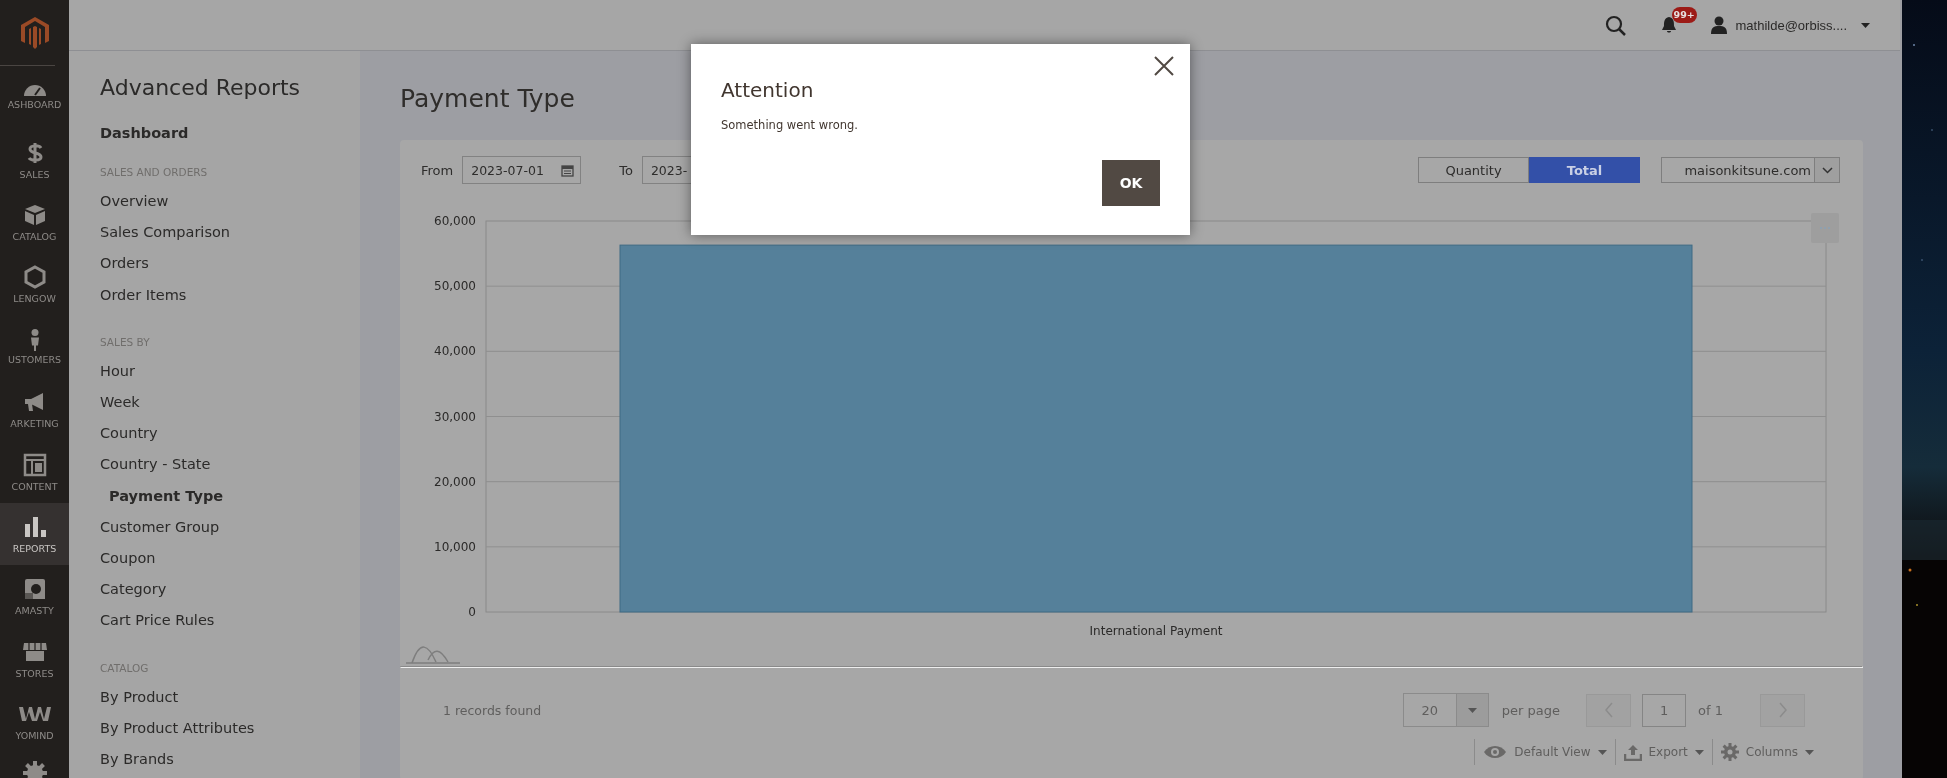  Describe the element at coordinates (34, 339) in the screenshot. I see `person-icon` at that location.